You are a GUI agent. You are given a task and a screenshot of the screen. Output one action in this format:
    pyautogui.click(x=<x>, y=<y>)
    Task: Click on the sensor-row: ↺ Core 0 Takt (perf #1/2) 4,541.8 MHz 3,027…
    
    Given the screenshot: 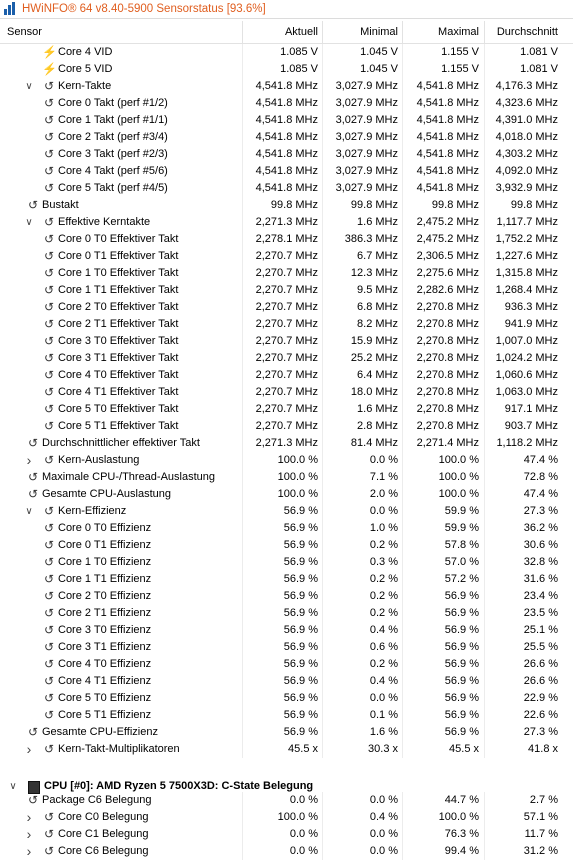 What is the action you would take?
    pyautogui.click(x=286, y=103)
    